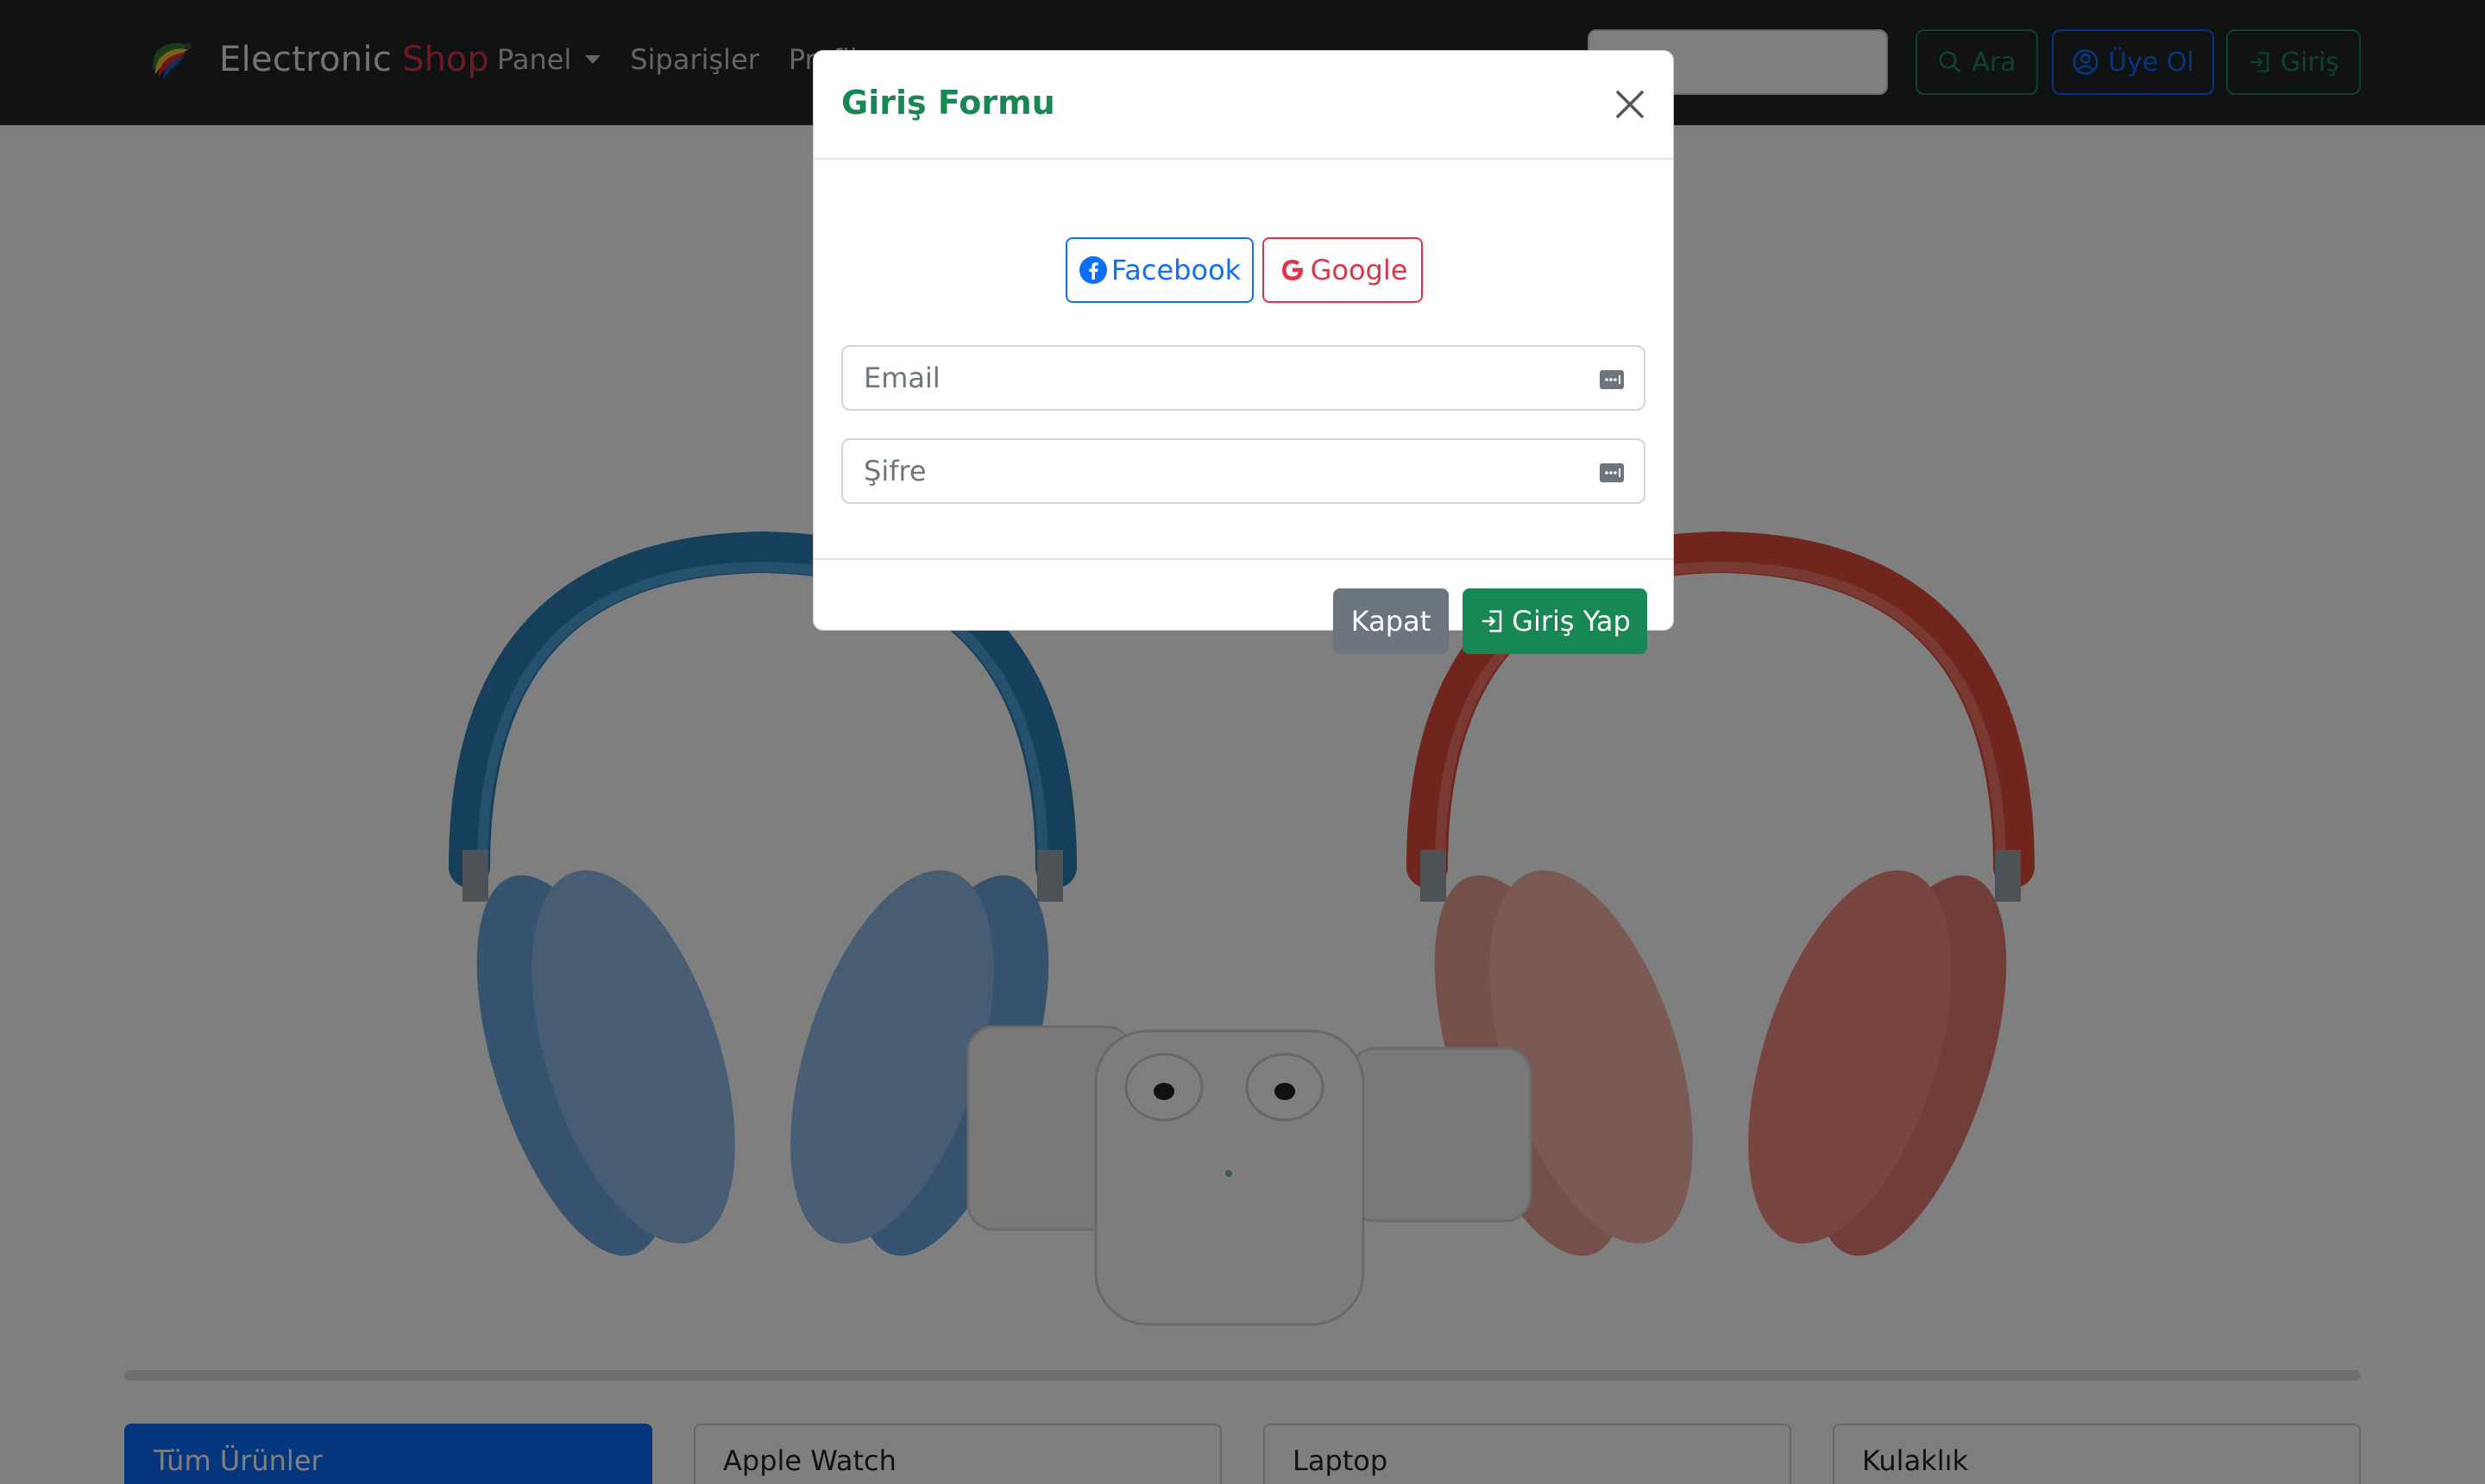  Describe the element at coordinates (1492, 621) in the screenshot. I see `sign-in-icon` at that location.